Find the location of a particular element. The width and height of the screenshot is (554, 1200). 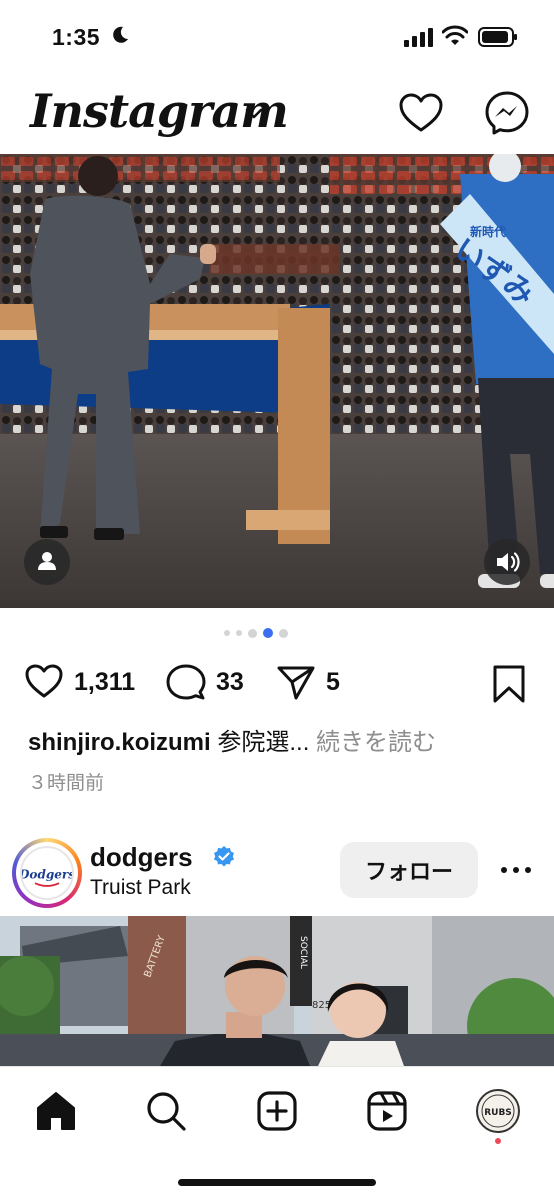

nav-profile-avatar: RUBS is located at coordinates (498, 1111).